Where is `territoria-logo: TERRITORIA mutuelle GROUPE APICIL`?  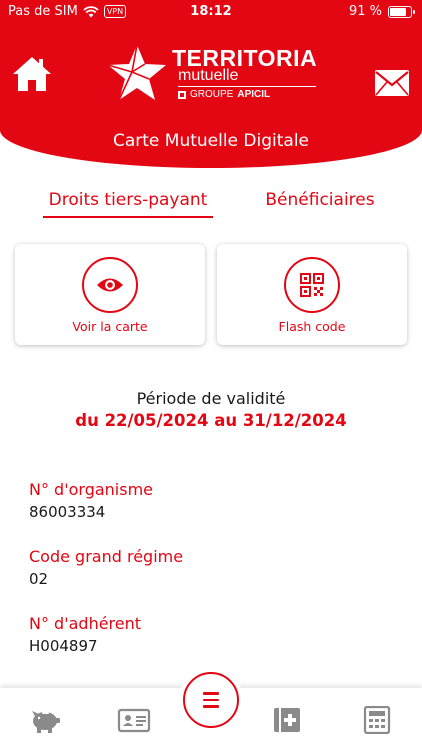 territoria-logo: TERRITORIA mutuelle GROUPE APICIL is located at coordinates (212, 73).